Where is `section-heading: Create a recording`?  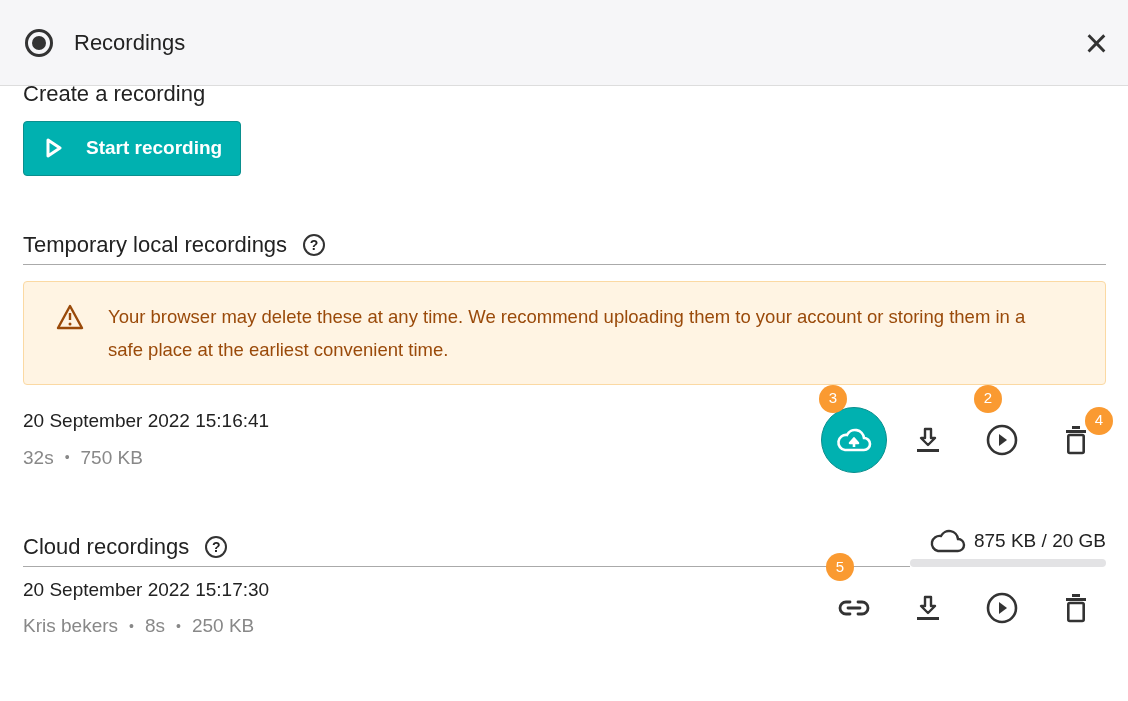 section-heading: Create a recording is located at coordinates (115, 94).